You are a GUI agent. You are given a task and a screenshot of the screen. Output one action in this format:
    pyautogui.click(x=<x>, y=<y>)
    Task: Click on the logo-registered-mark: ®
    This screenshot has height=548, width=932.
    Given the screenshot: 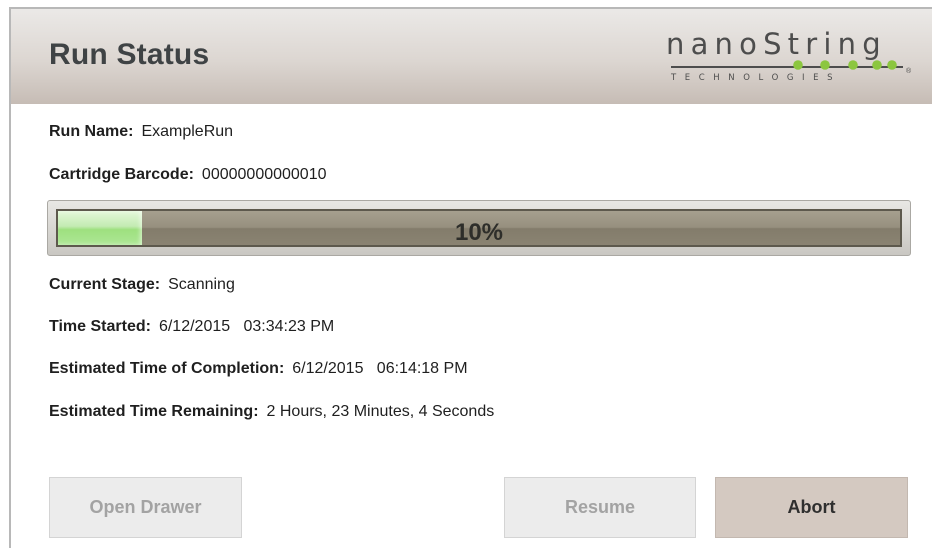 What is the action you would take?
    pyautogui.click(x=909, y=71)
    